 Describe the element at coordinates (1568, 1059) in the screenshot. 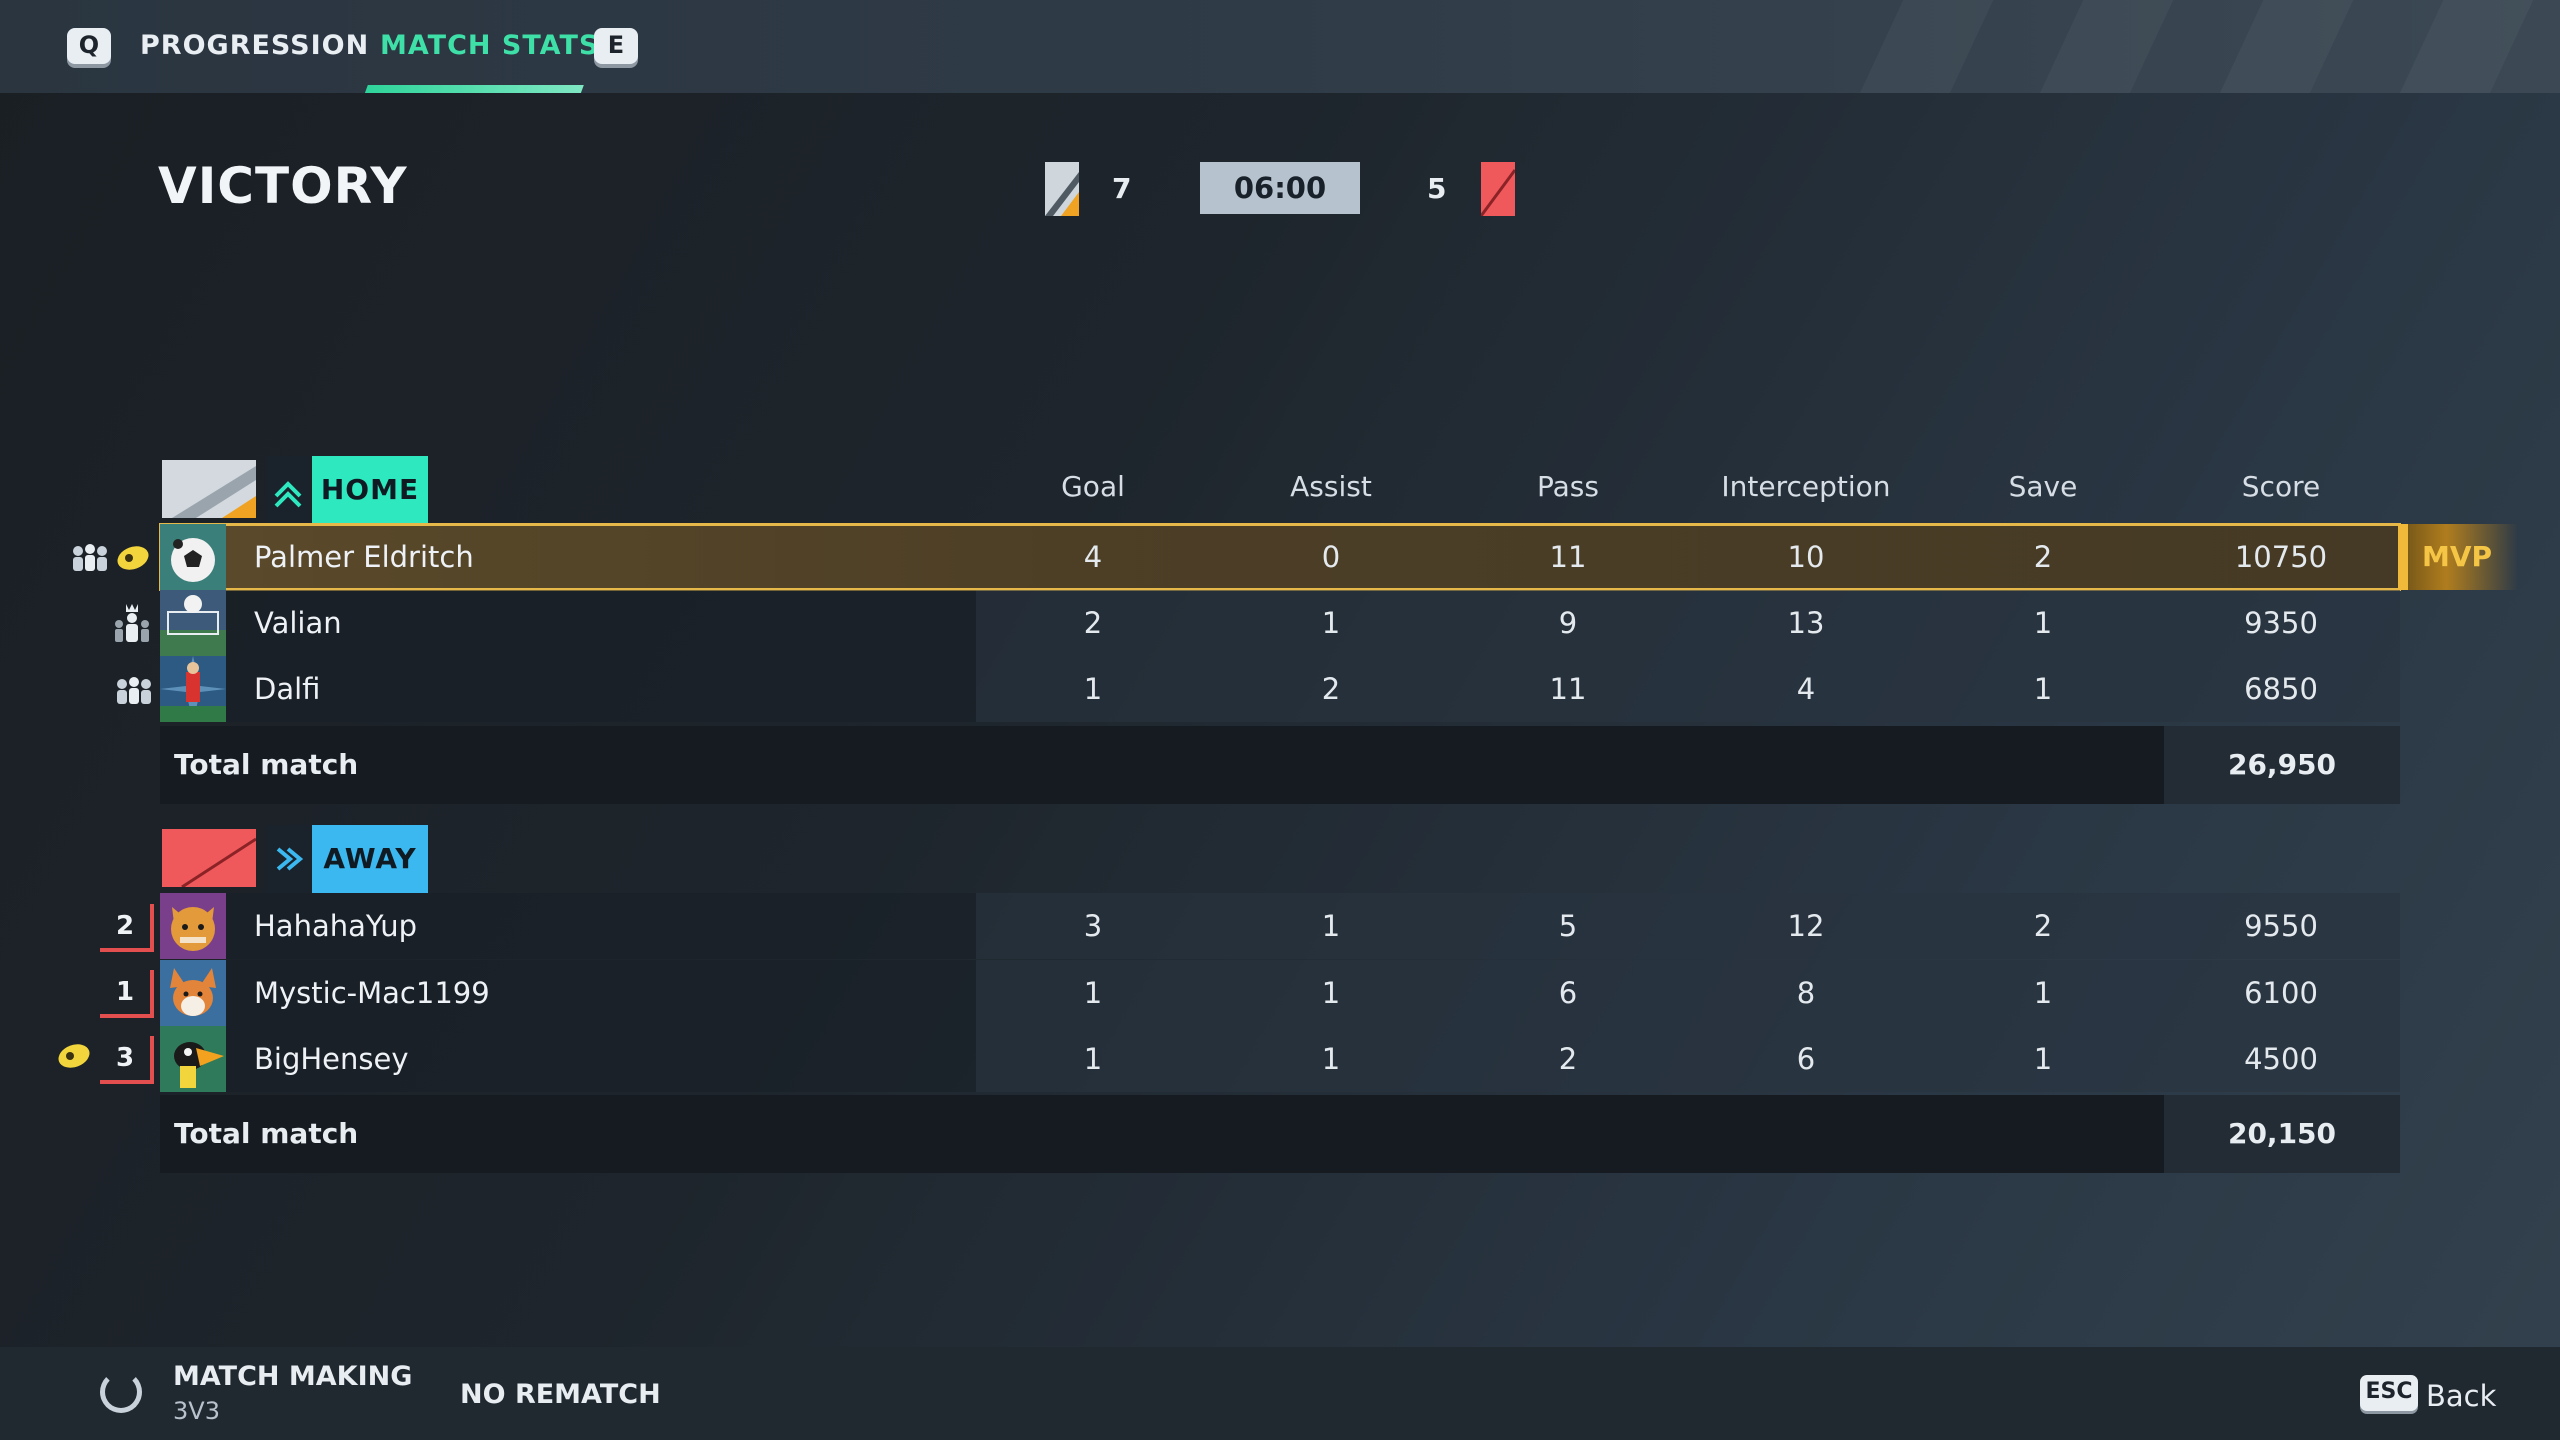

I see `stat-pass: 2` at that location.